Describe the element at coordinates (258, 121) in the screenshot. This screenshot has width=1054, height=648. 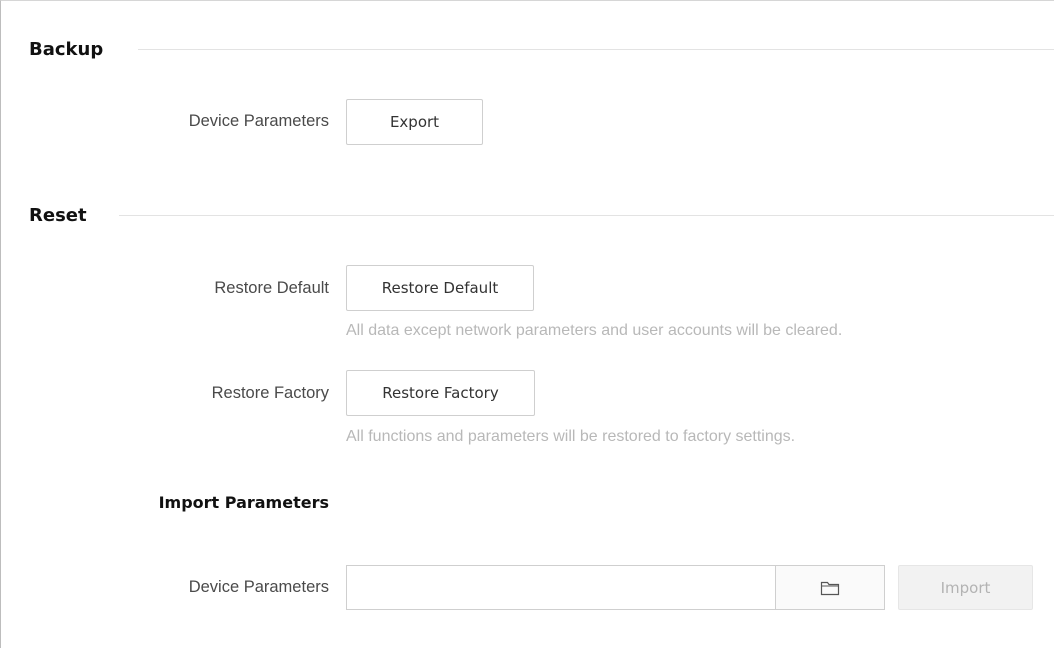
I see `backup-device-parameters-label: Device Parameters` at that location.